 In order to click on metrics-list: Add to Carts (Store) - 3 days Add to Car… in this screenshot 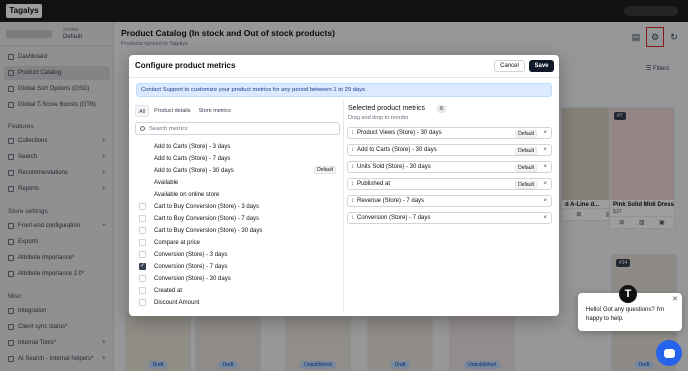, I will do `click(237, 225)`.